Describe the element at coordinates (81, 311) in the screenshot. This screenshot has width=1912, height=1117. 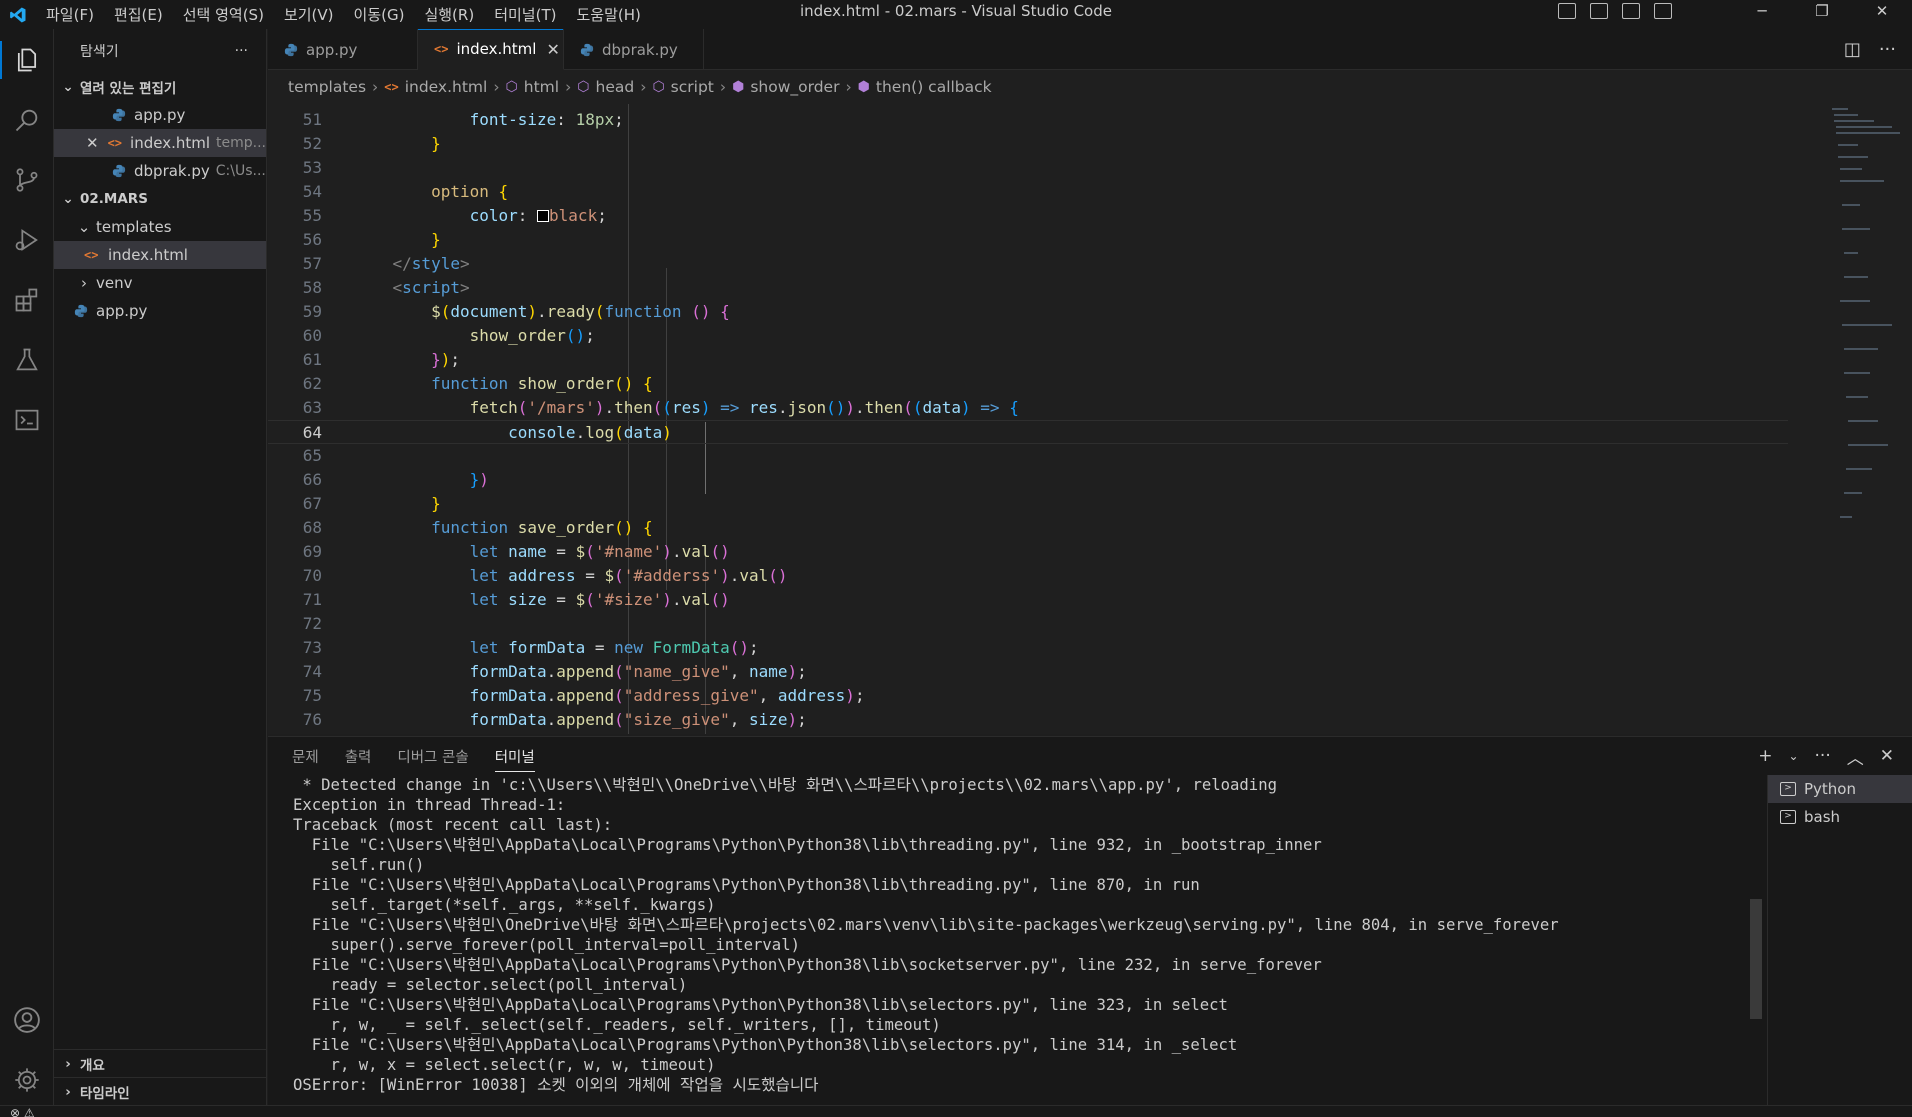
I see `python-file-icon` at that location.